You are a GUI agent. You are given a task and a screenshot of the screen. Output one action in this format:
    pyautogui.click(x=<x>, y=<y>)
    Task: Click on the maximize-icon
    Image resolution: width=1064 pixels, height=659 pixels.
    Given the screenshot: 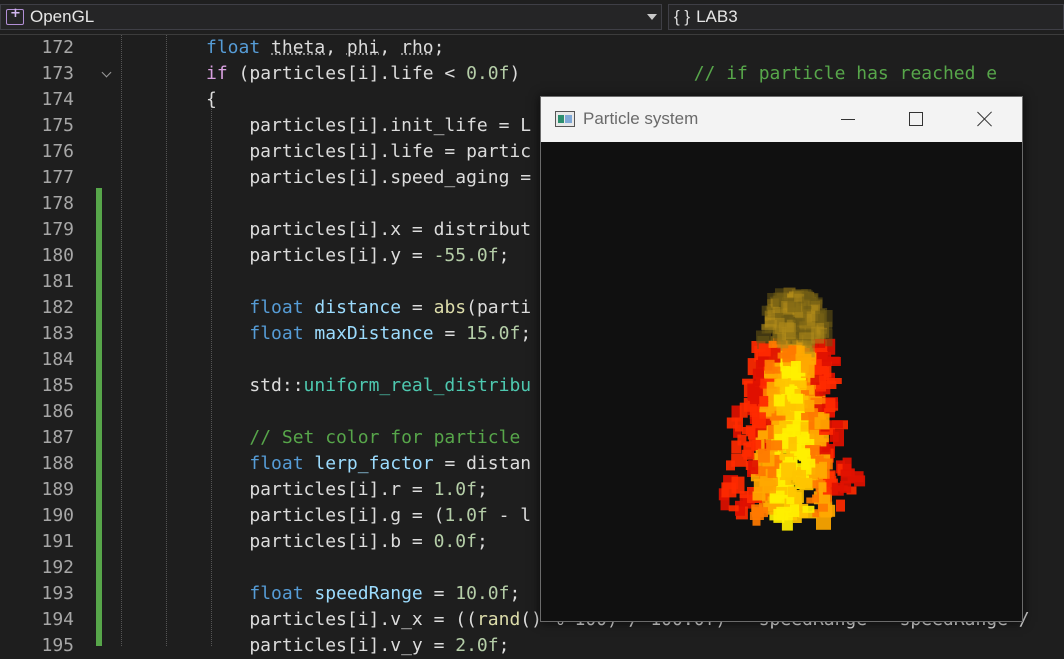 What is the action you would take?
    pyautogui.click(x=916, y=119)
    